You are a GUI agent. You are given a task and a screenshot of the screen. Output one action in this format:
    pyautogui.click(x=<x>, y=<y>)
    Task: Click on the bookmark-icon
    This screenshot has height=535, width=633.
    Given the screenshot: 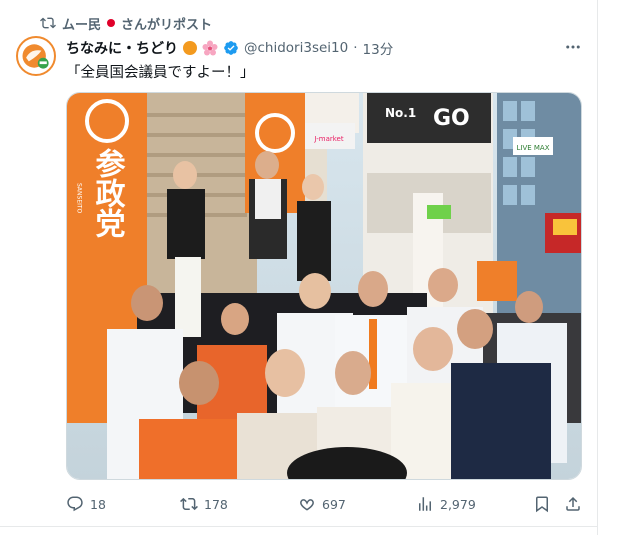 What is the action you would take?
    pyautogui.click(x=542, y=504)
    